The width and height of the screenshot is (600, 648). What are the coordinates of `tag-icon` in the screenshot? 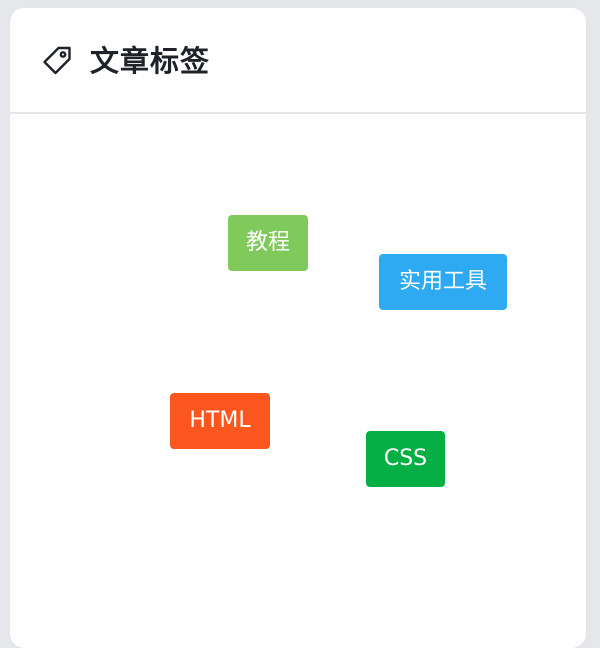 It's located at (57, 61).